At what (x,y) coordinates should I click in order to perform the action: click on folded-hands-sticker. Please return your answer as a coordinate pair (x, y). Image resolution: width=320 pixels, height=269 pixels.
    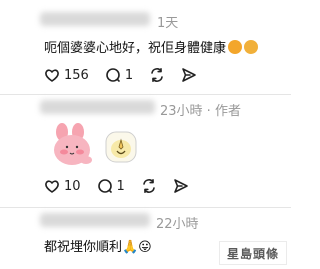
    Looking at the image, I should click on (121, 147).